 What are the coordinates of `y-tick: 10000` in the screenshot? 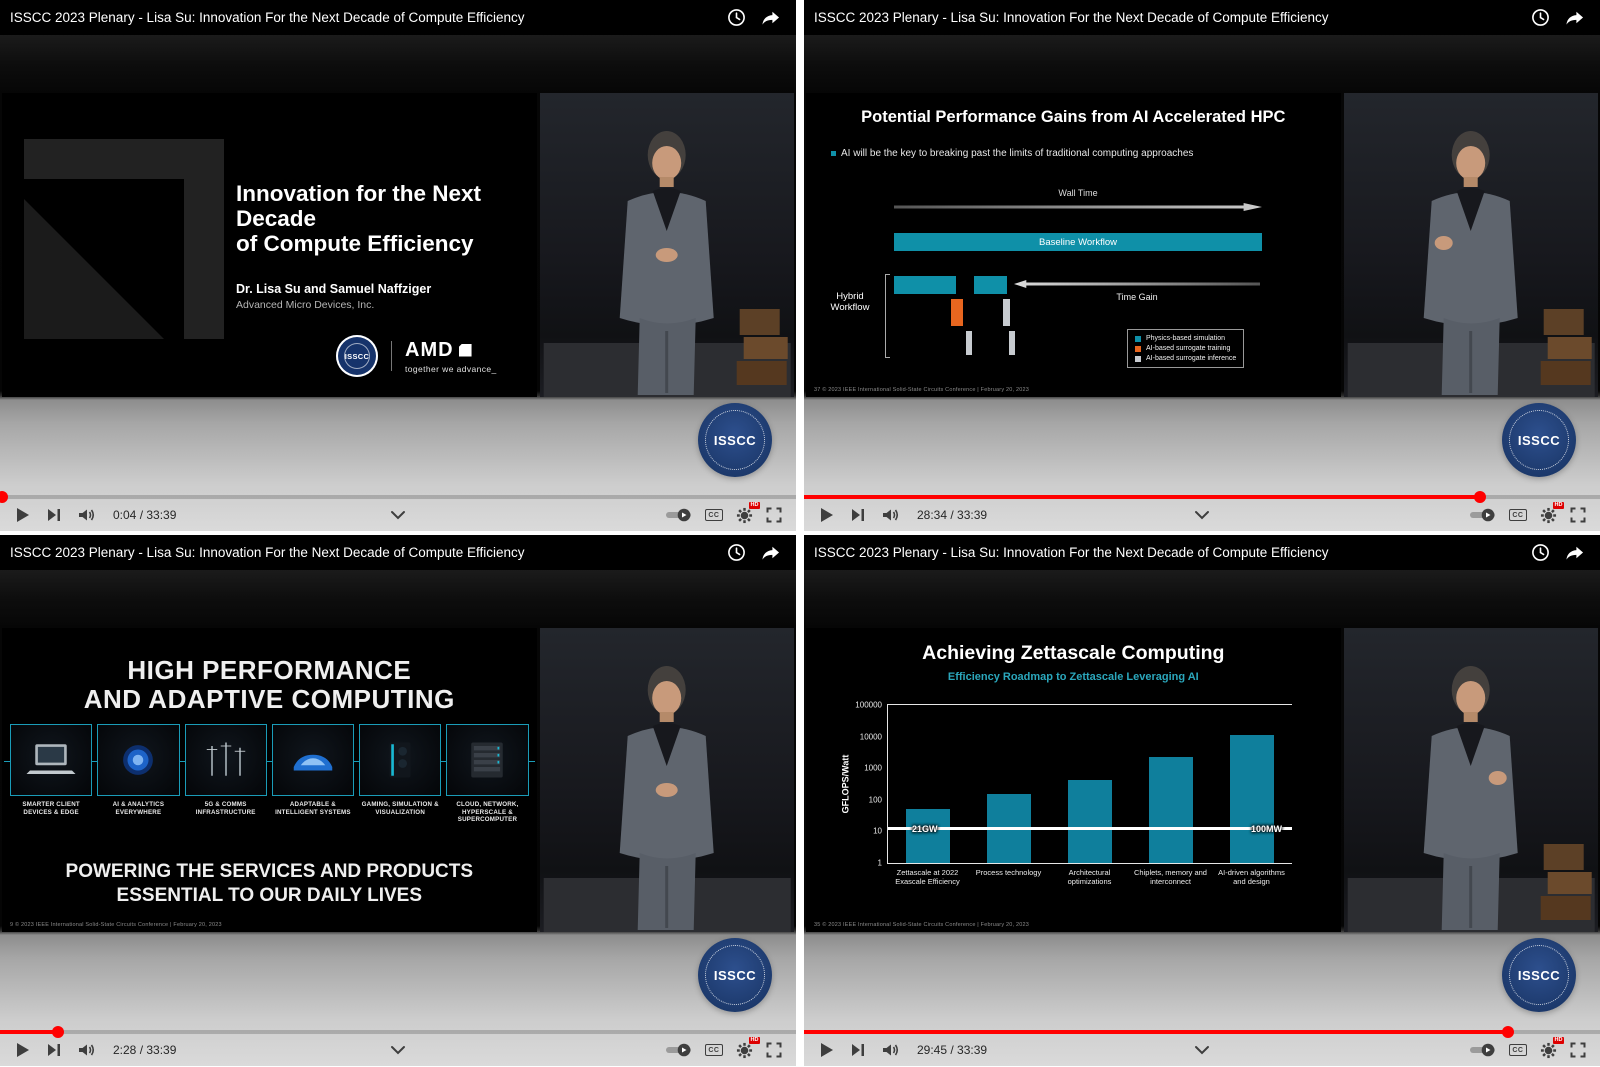 It's located at (870, 737).